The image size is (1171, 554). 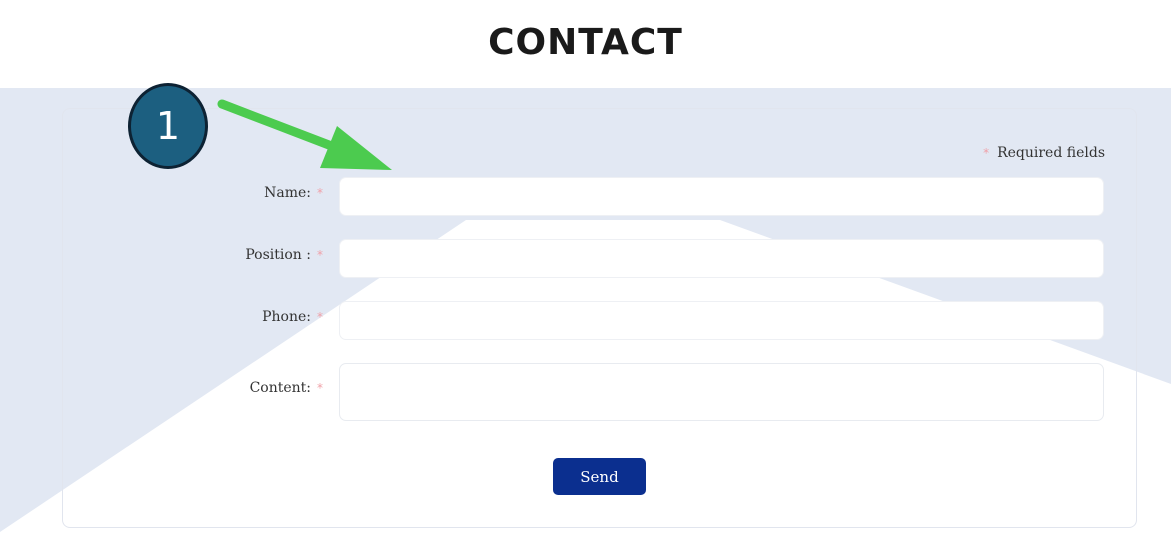 What do you see at coordinates (1051, 153) in the screenshot?
I see `required-fields-label: Required fields` at bounding box center [1051, 153].